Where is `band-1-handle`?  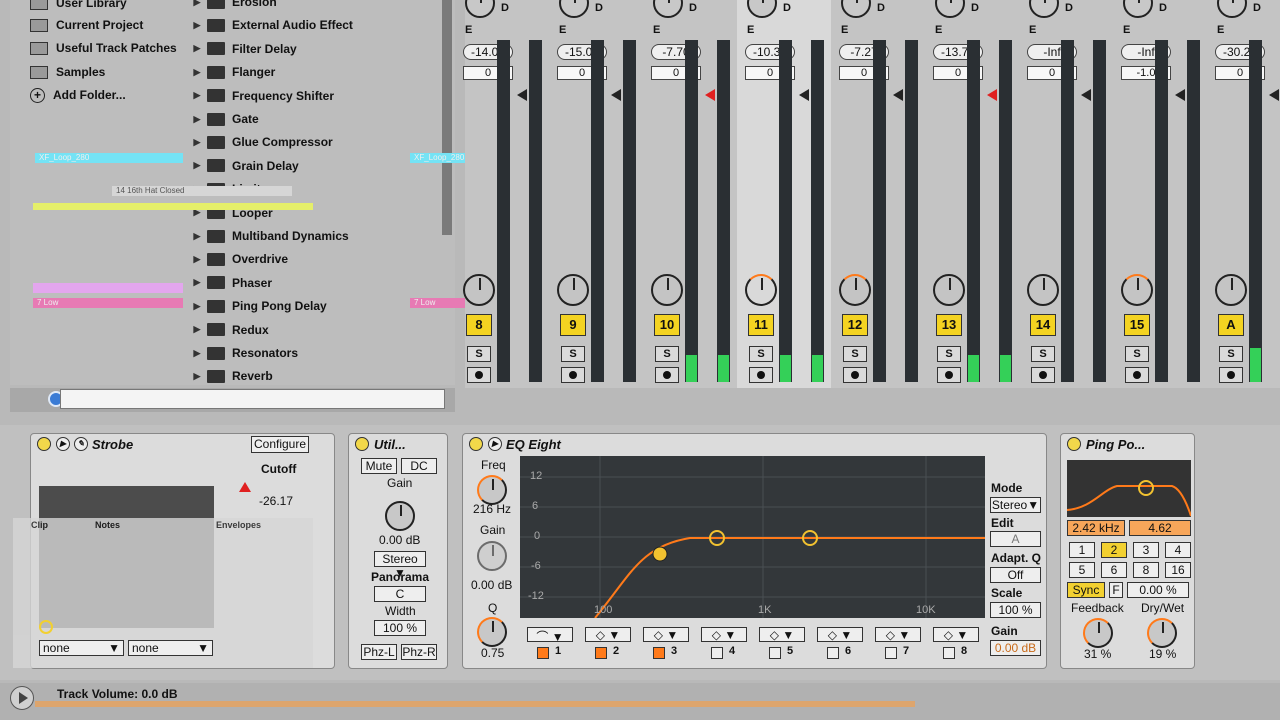
band-1-handle is located at coordinates (660, 554).